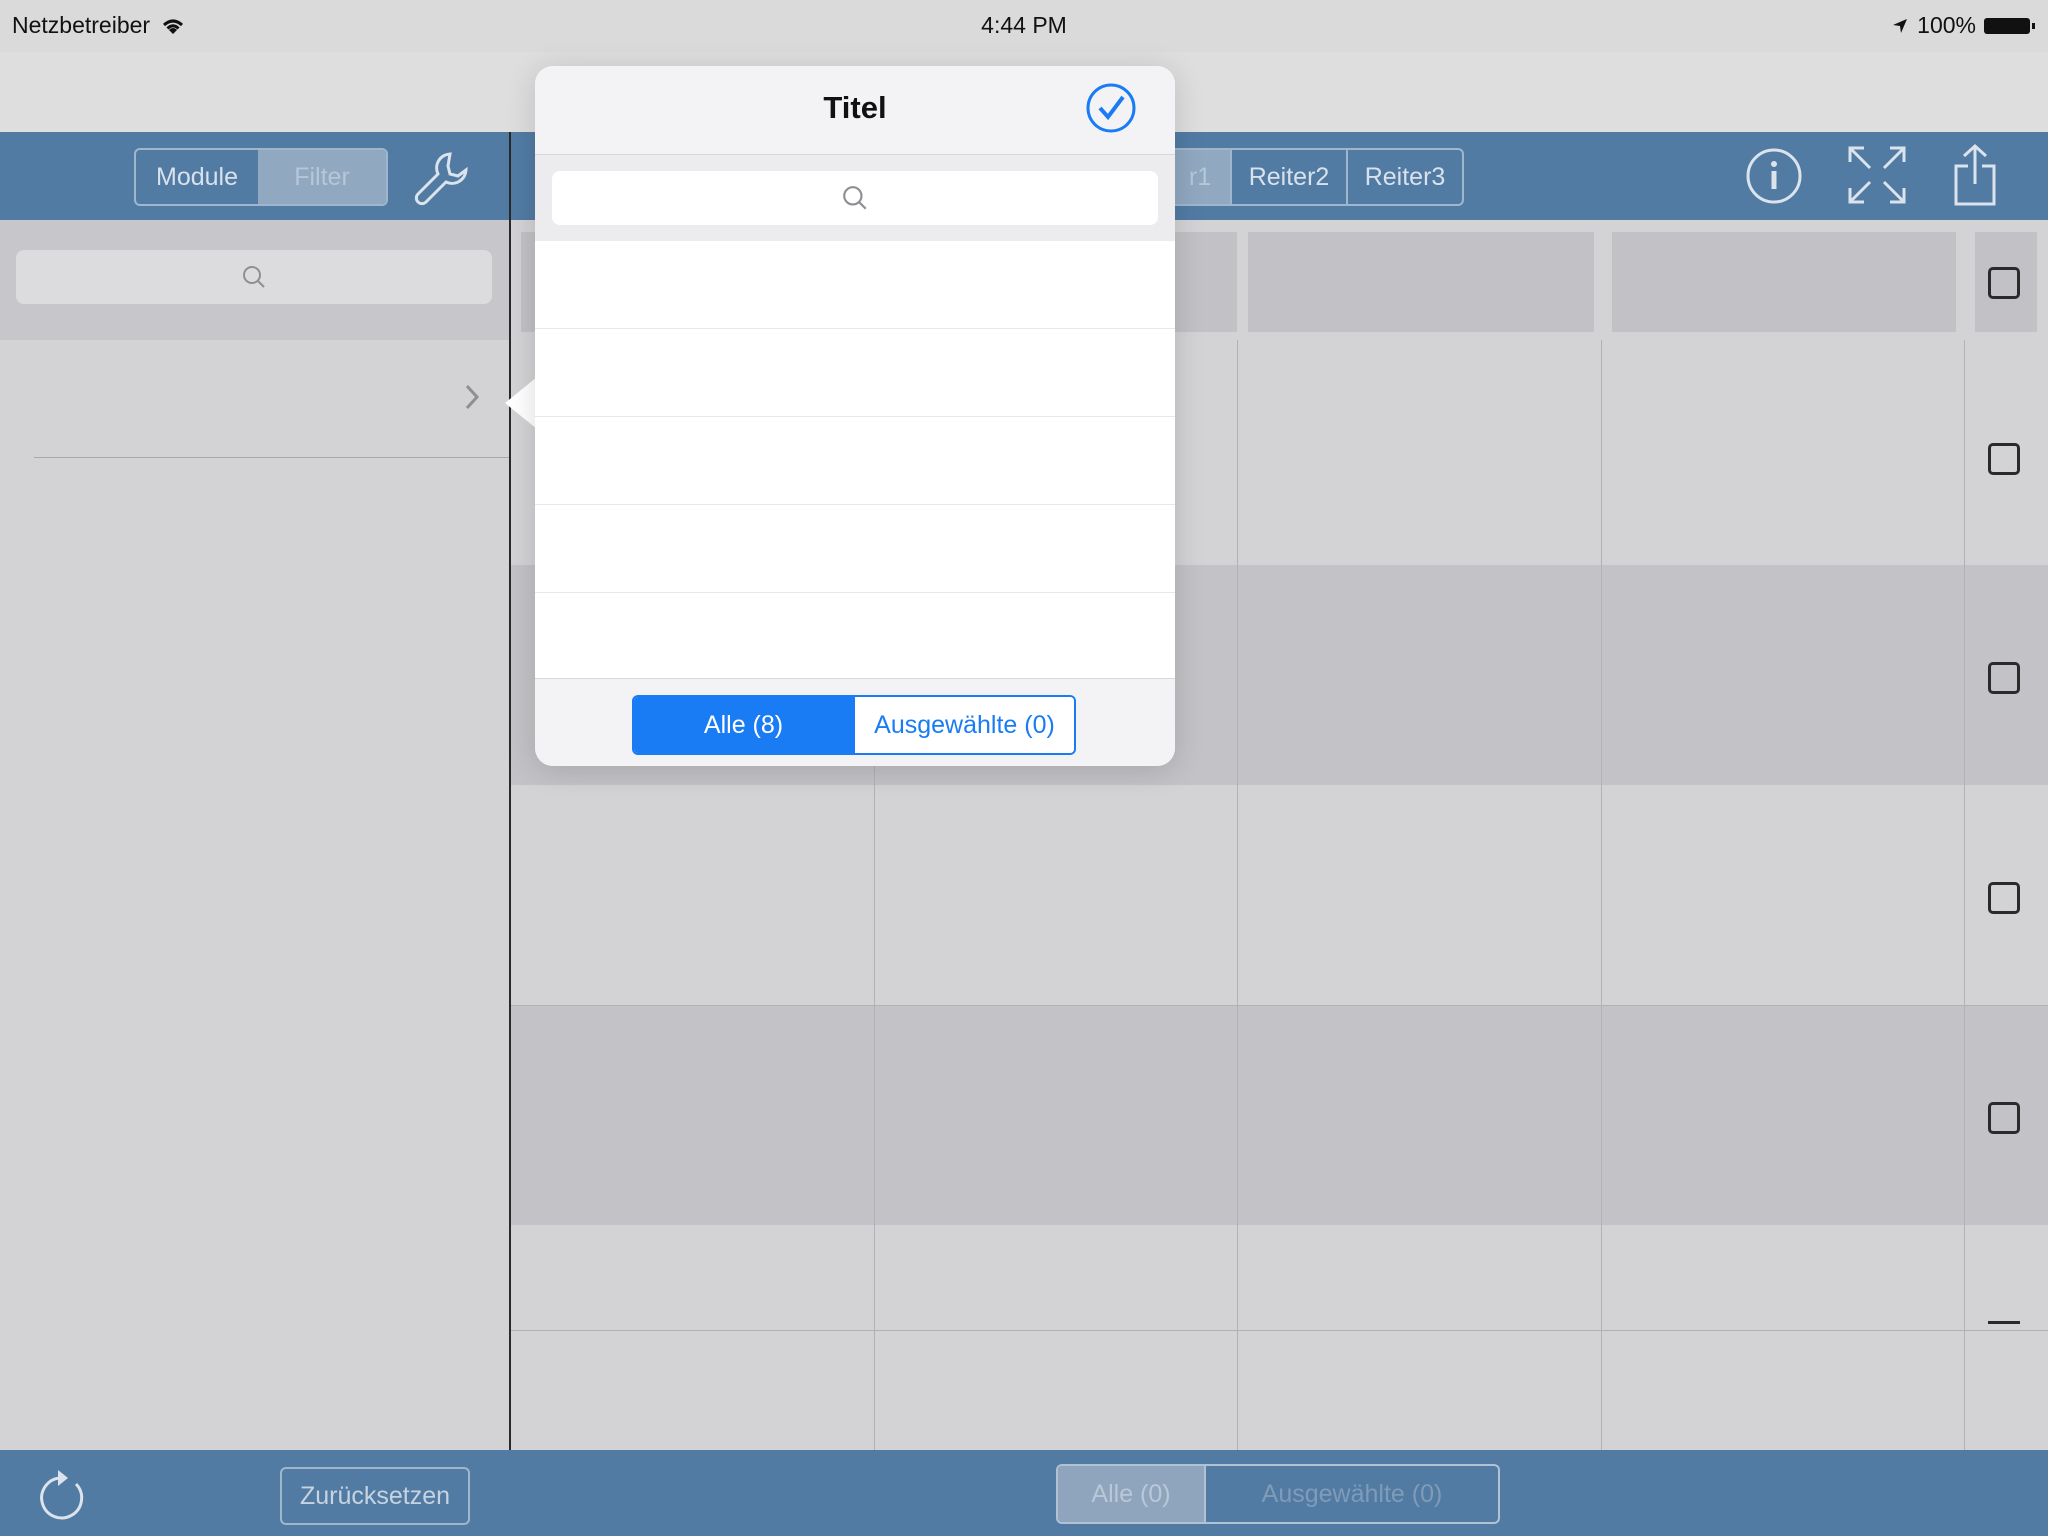 The image size is (2048, 1536). I want to click on popover-search-area, so click(855, 198).